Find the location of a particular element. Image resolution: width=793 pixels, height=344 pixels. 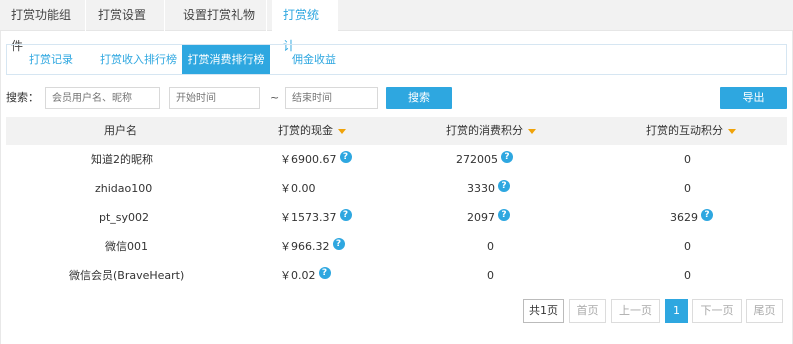

cell-cash: ￥966.32? is located at coordinates (312, 246).